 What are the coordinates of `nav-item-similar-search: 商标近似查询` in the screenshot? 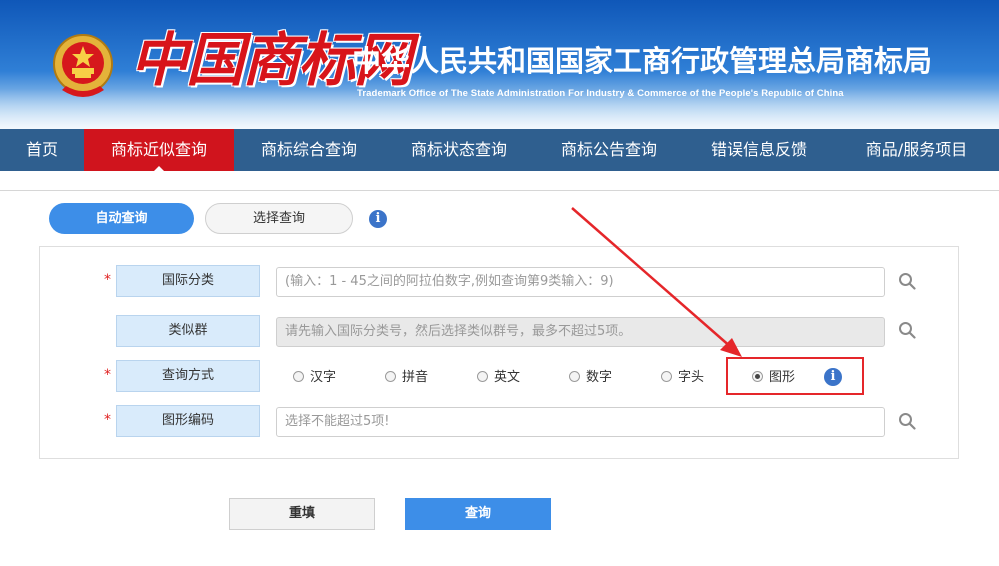 It's located at (159, 150).